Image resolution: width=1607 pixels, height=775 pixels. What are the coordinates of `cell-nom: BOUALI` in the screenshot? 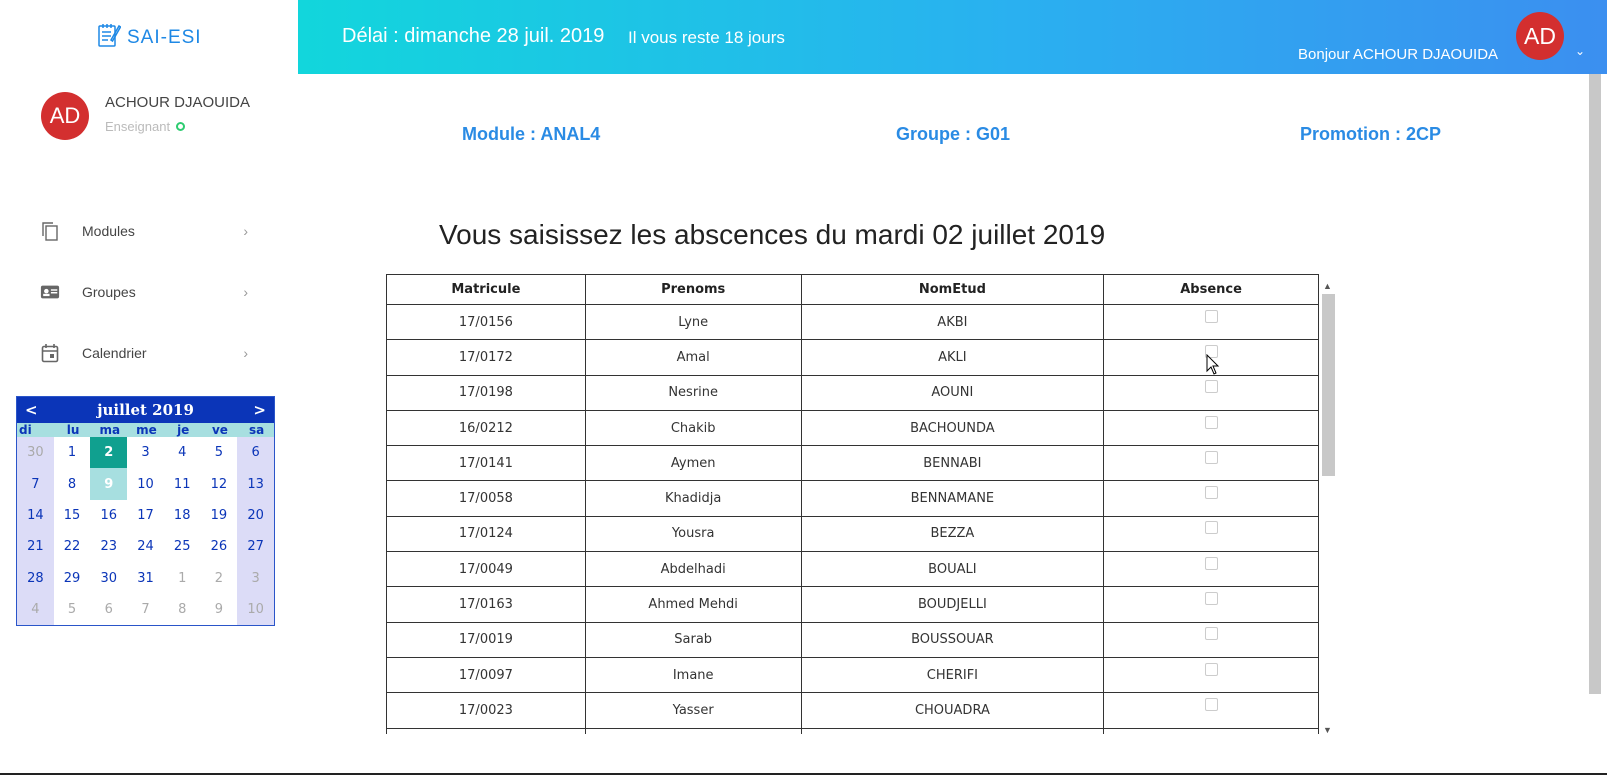 It's located at (952, 569).